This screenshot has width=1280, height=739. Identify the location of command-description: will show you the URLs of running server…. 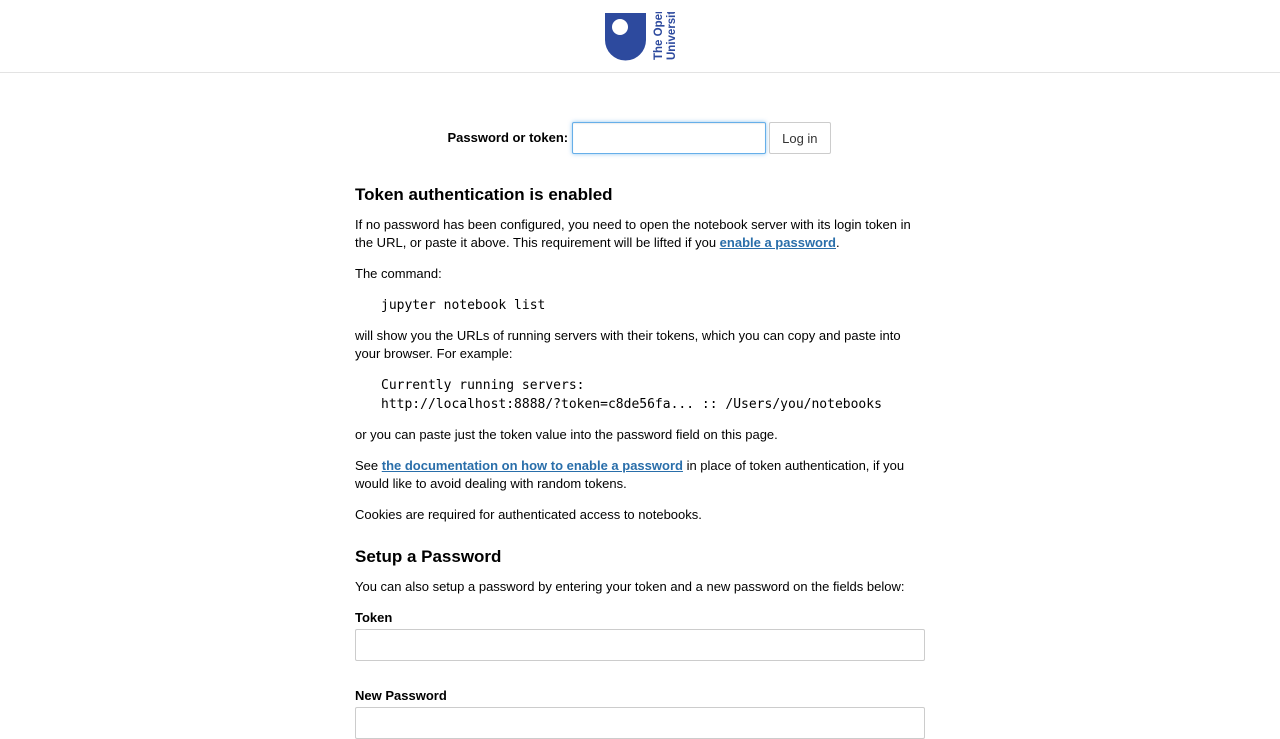
(628, 344).